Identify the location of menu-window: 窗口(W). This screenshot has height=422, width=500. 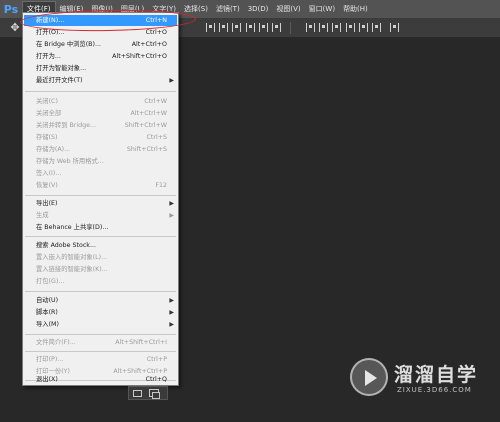
(322, 9).